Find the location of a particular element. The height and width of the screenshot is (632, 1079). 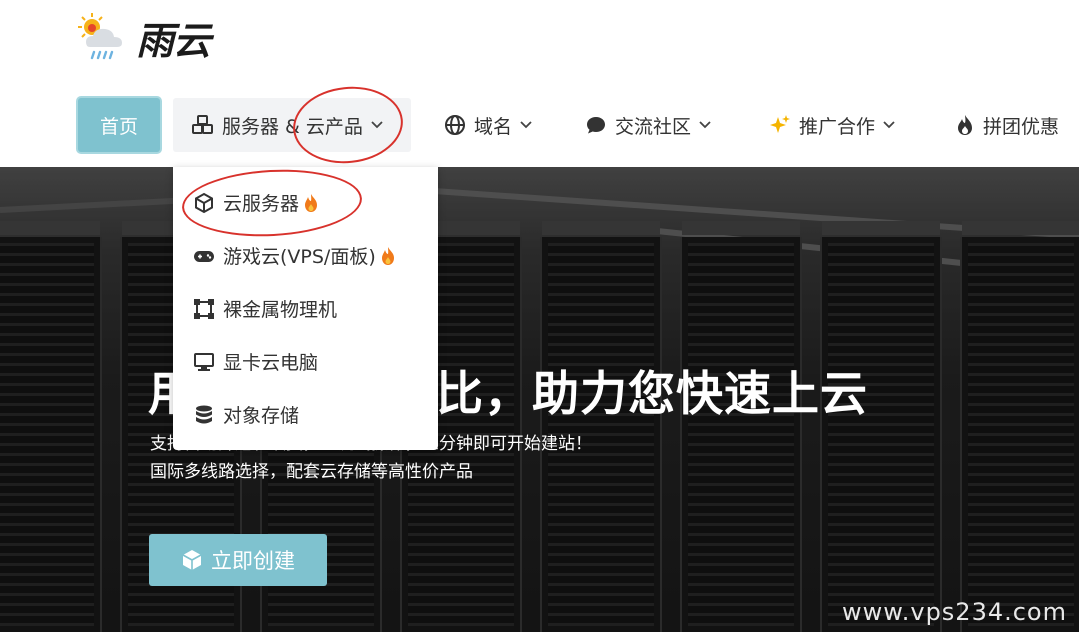

nav-group: 拼团优惠 is located at coordinates (1007, 125).